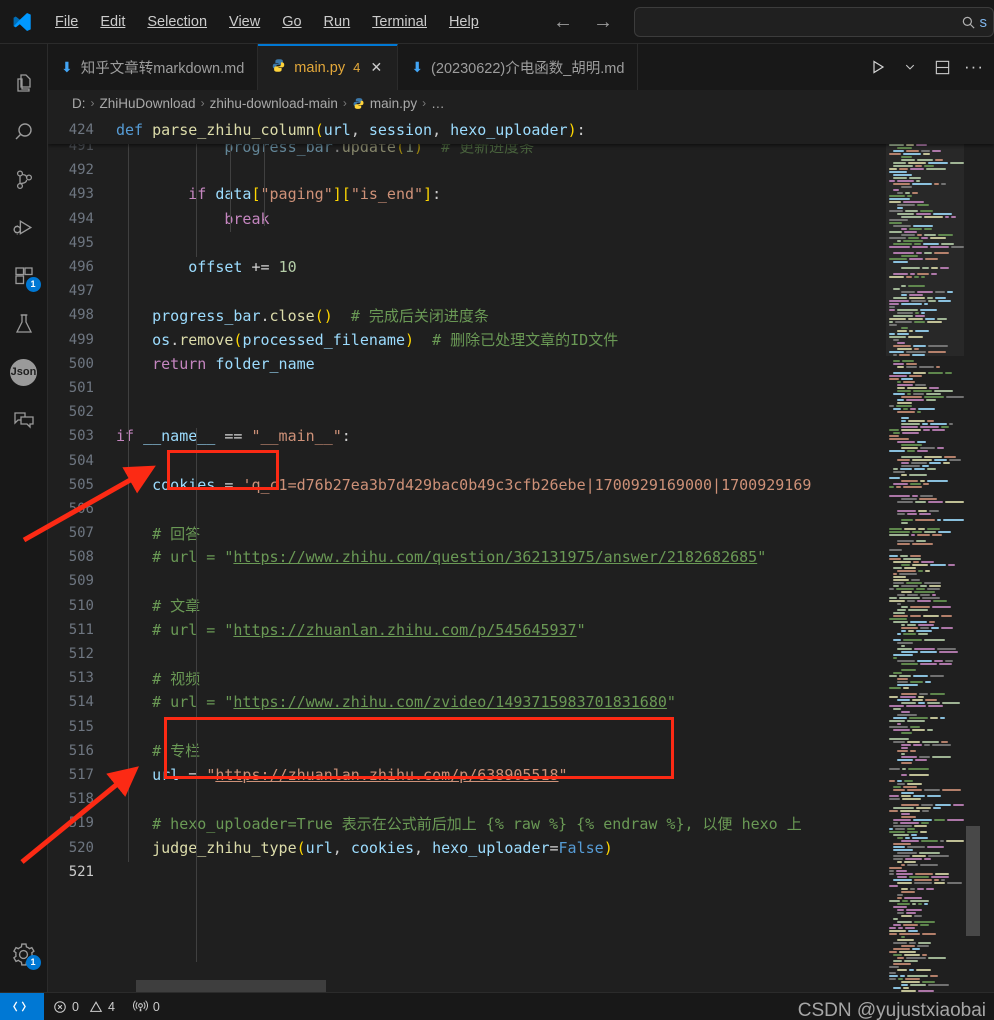 Image resolution: width=994 pixels, height=1020 pixels. Describe the element at coordinates (79, 103) in the screenshot. I see `breadcrumb-item-drive: D:` at that location.